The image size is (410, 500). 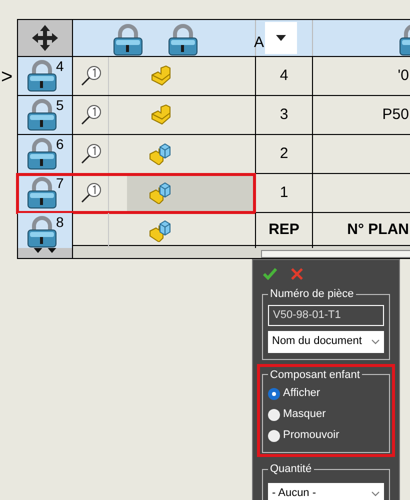 What do you see at coordinates (326, 491) in the screenshot?
I see `dropdown: - Aucun -` at bounding box center [326, 491].